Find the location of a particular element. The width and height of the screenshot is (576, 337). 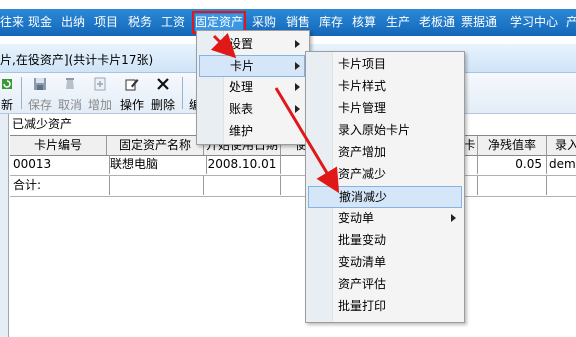

menu-hesuan: 核算 is located at coordinates (364, 22).